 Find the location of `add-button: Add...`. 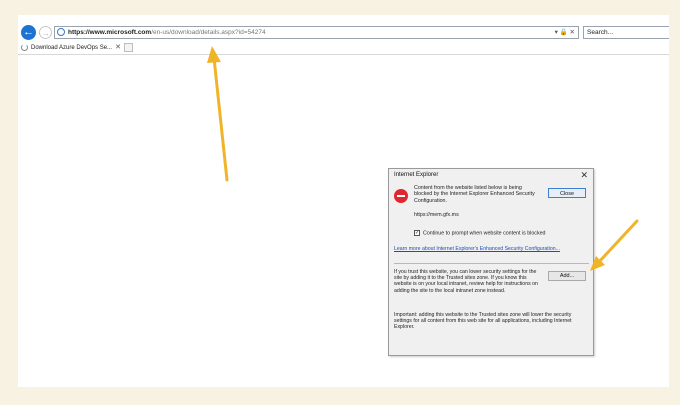

add-button: Add... is located at coordinates (567, 276).